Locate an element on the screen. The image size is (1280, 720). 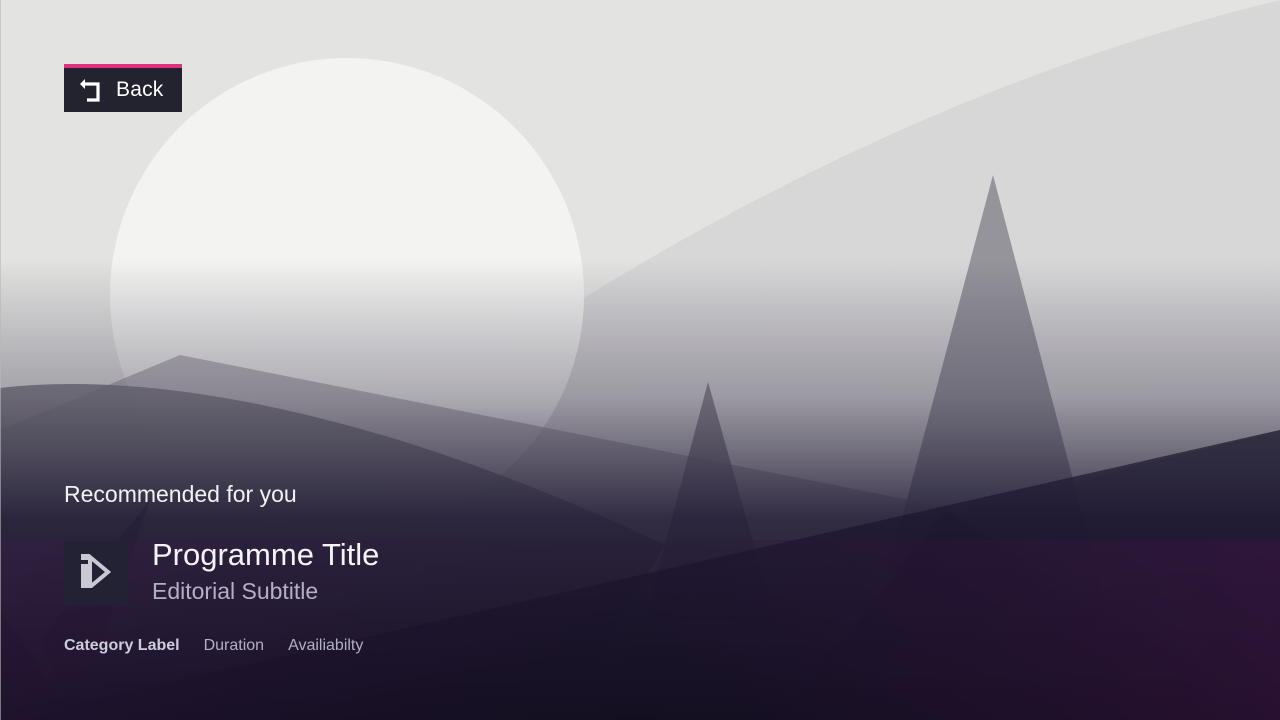
programme-metadata: Category Label Duration Availiabilty is located at coordinates (213, 646).